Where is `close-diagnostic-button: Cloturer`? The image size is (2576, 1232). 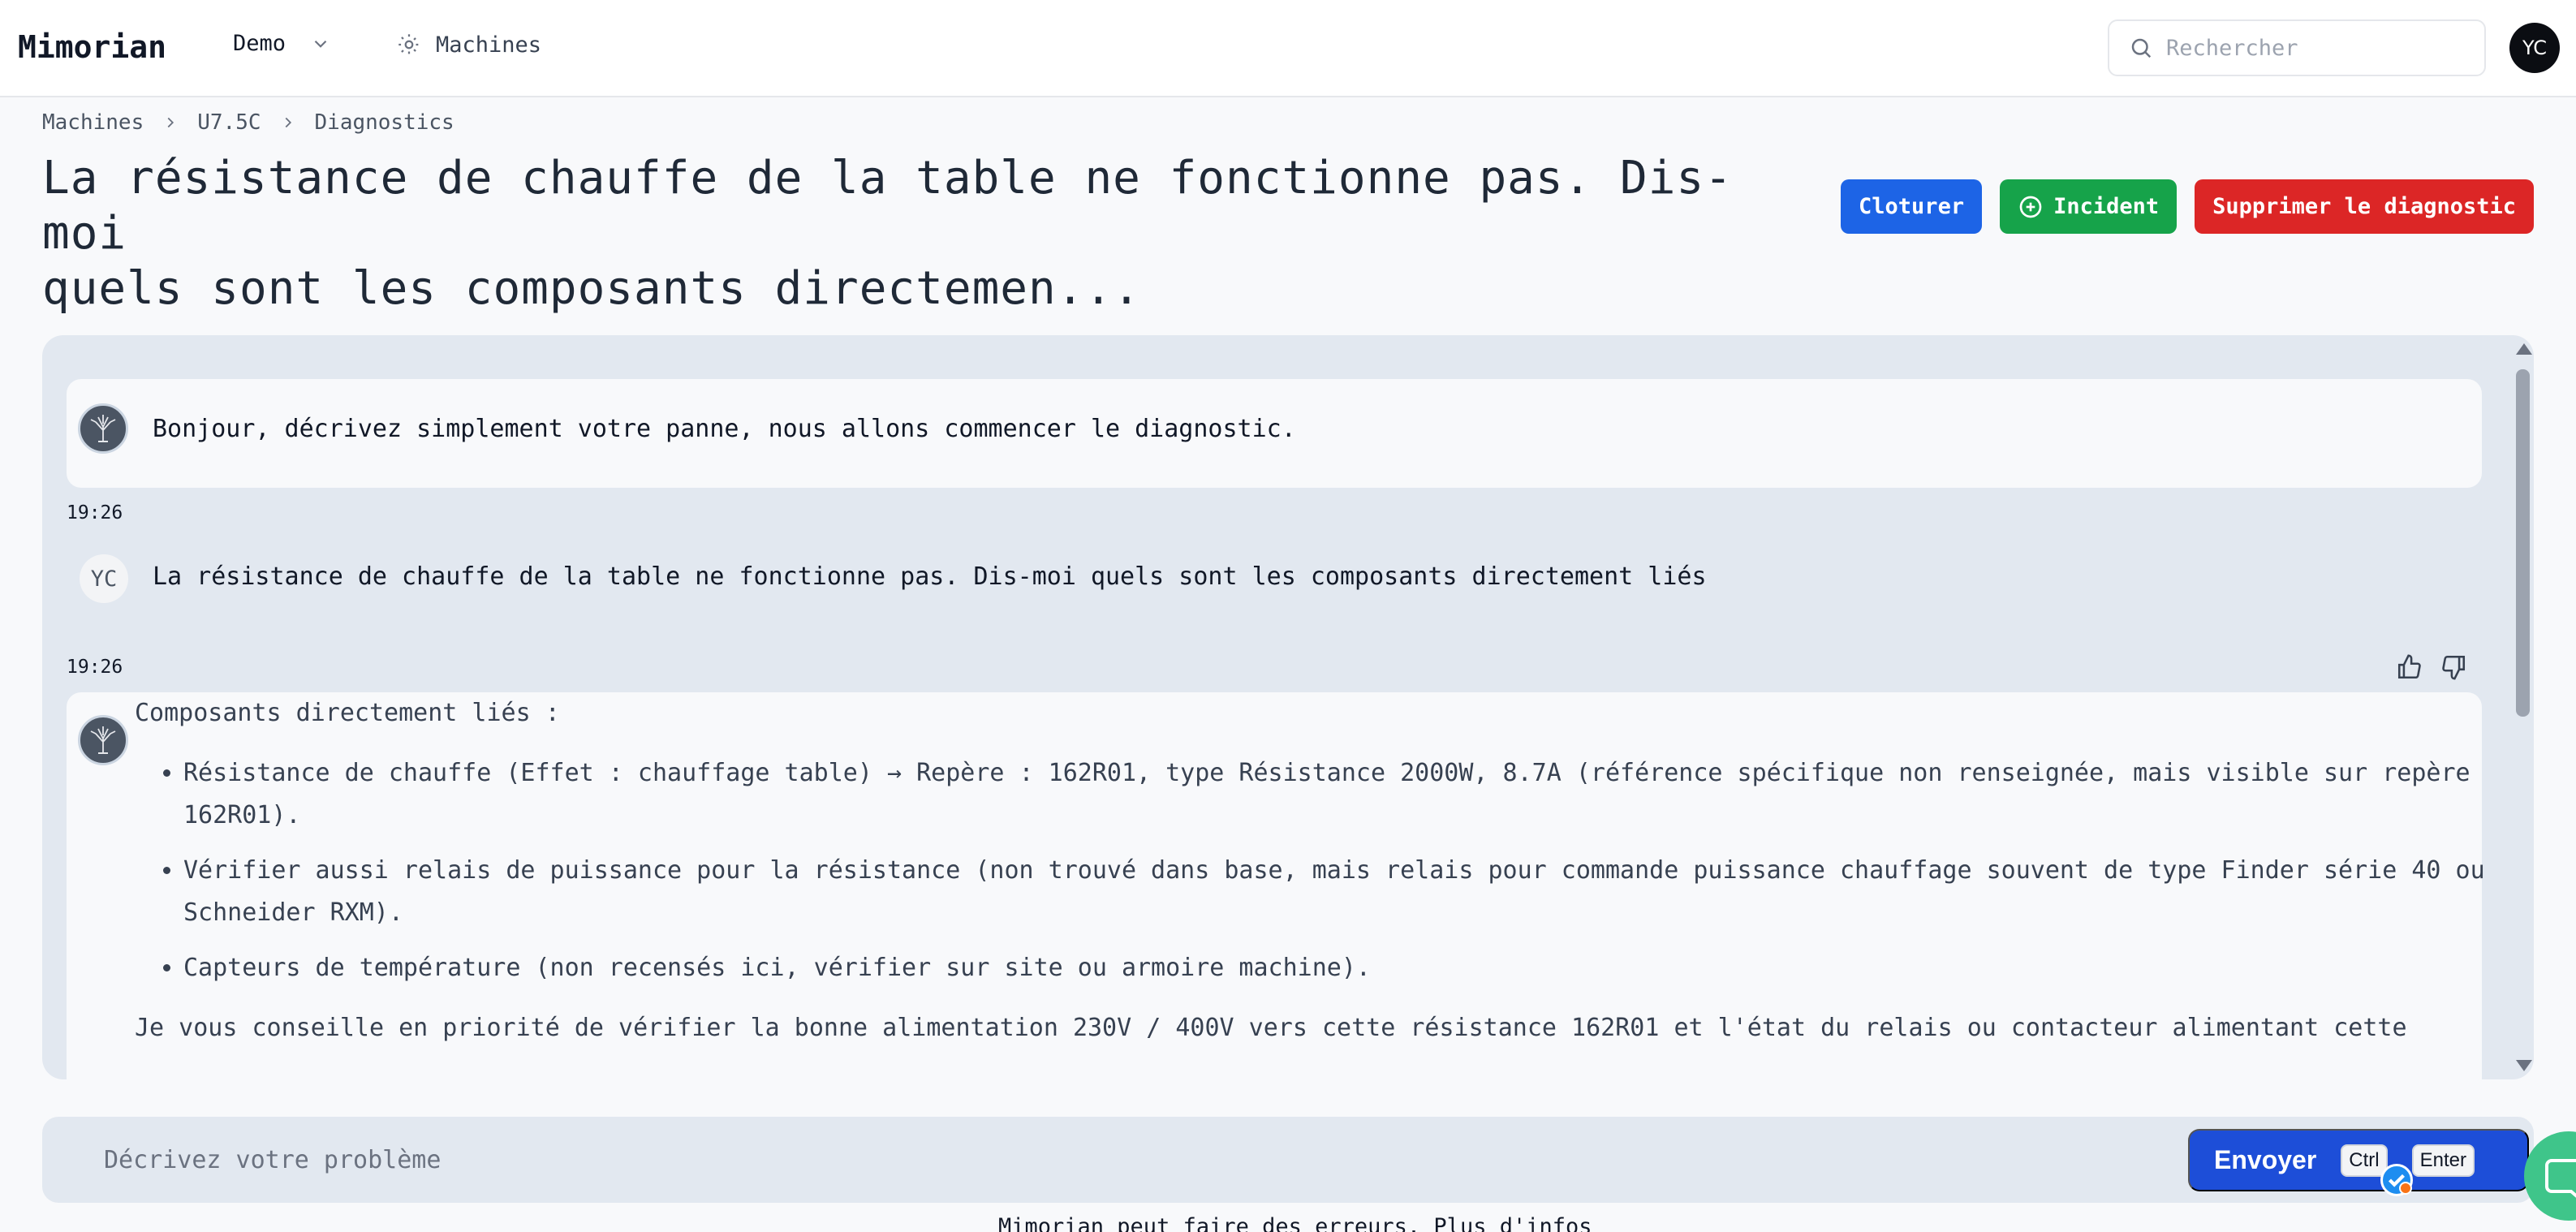 close-diagnostic-button: Cloturer is located at coordinates (1912, 206).